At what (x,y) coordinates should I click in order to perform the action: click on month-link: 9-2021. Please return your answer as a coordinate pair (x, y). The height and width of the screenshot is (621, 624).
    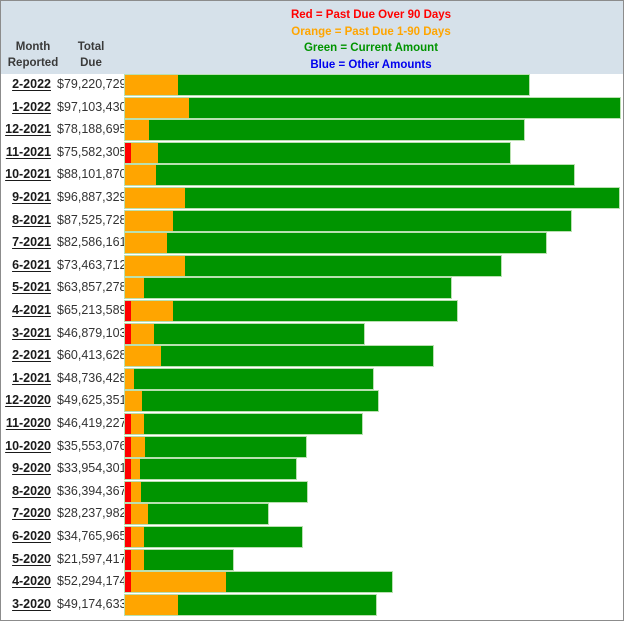
    Looking at the image, I should click on (31, 197).